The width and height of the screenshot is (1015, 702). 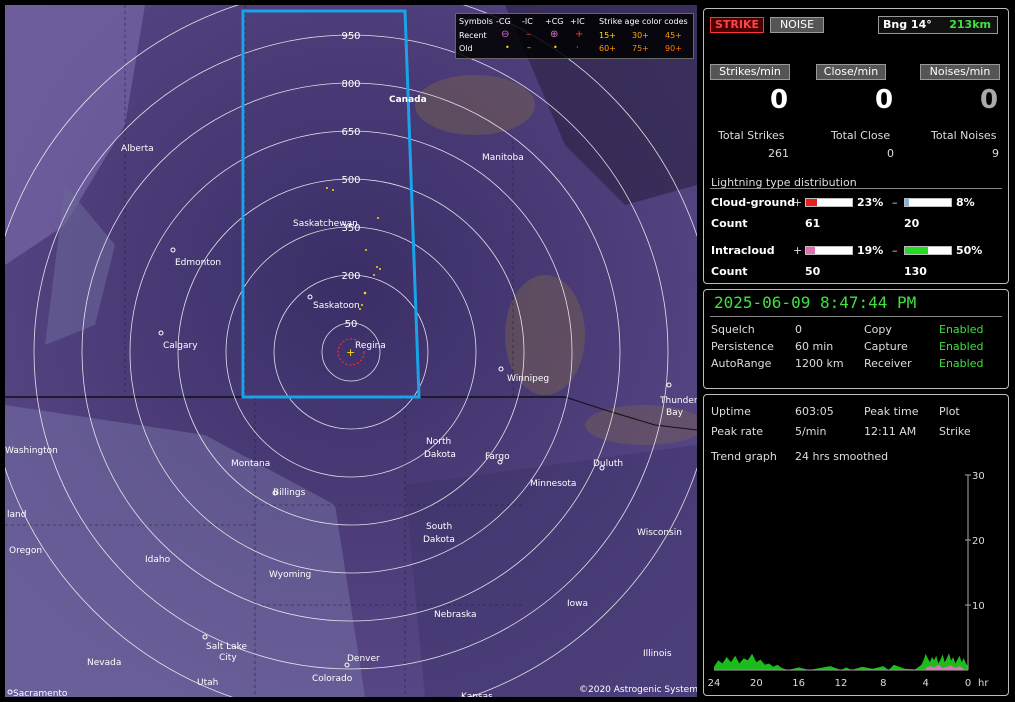 I want to click on x-tick-label: 20, so click(x=756, y=683).